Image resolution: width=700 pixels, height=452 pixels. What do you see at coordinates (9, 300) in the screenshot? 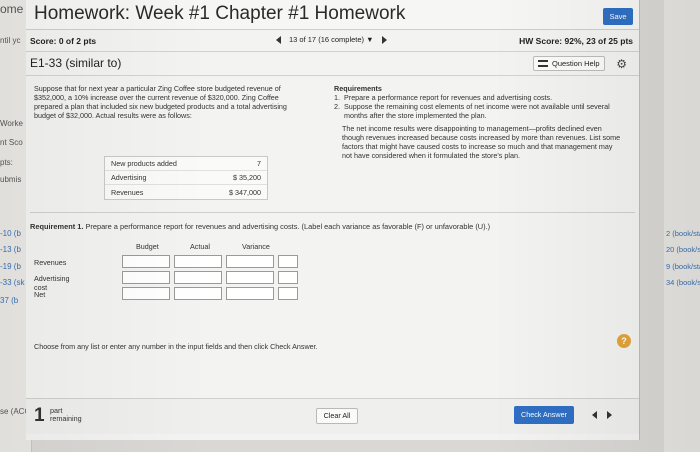
I see `bg-link: 37 (b` at bounding box center [9, 300].